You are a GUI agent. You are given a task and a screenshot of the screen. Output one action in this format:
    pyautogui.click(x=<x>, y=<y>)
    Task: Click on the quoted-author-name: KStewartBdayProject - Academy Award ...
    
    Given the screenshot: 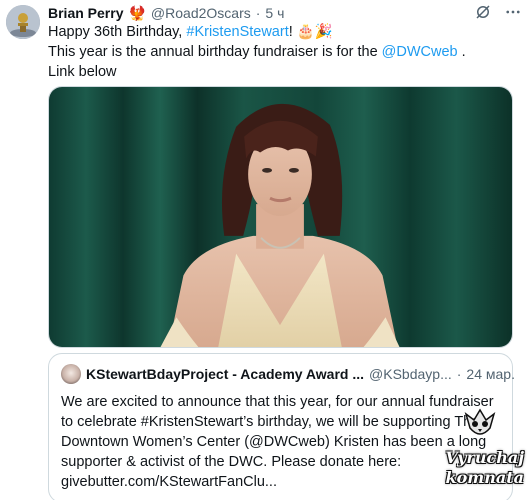 What is the action you would take?
    pyautogui.click(x=225, y=374)
    